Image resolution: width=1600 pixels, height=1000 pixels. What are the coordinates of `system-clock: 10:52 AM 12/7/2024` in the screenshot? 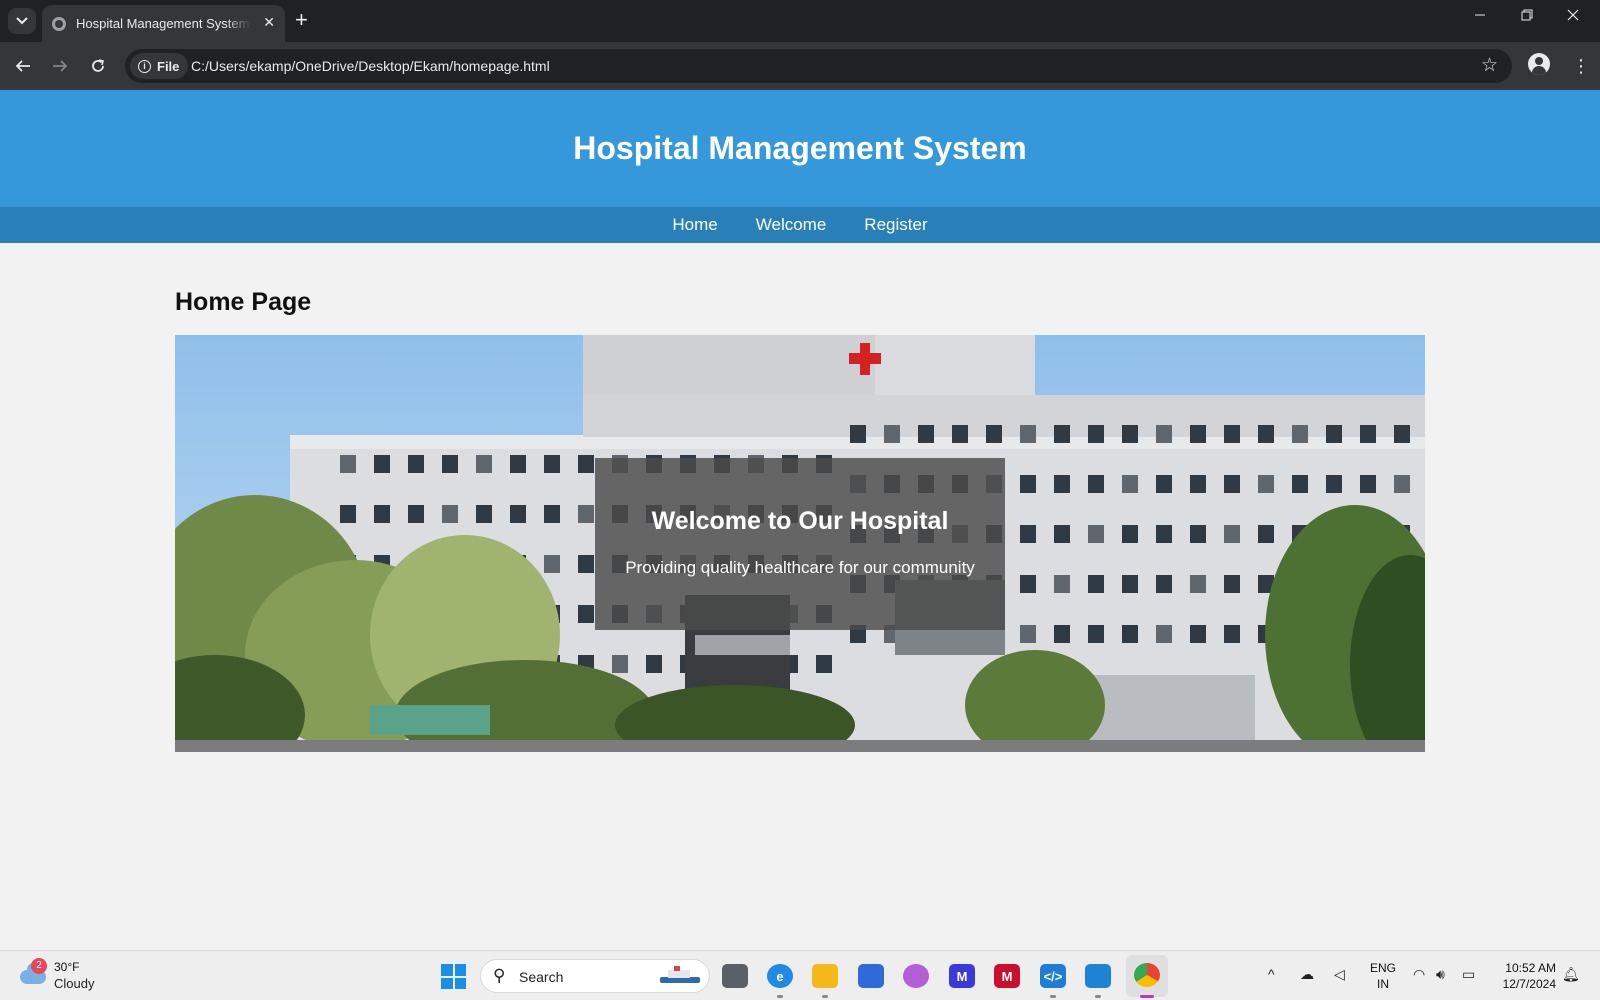 It's located at (1525, 976).